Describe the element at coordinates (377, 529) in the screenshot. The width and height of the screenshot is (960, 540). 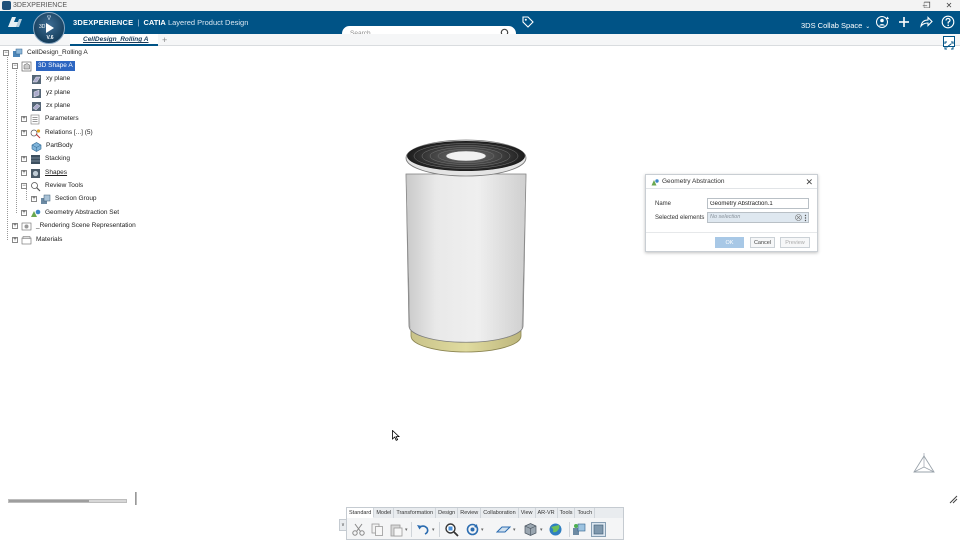
I see `copy-icon` at that location.